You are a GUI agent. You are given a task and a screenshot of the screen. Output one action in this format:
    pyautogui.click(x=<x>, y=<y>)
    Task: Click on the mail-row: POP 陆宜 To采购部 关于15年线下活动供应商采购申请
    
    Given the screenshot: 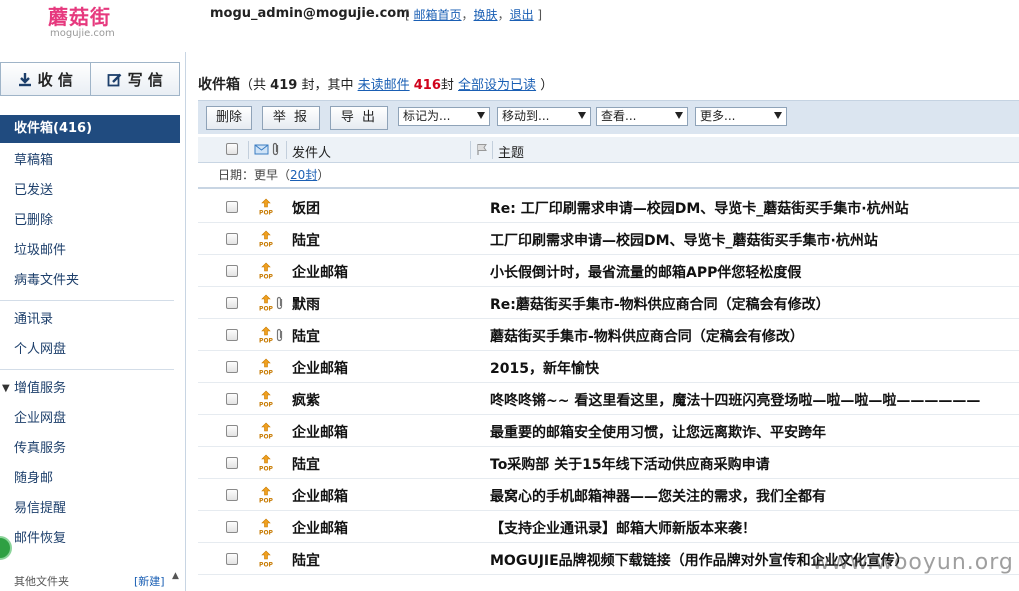 What is the action you would take?
    pyautogui.click(x=608, y=463)
    